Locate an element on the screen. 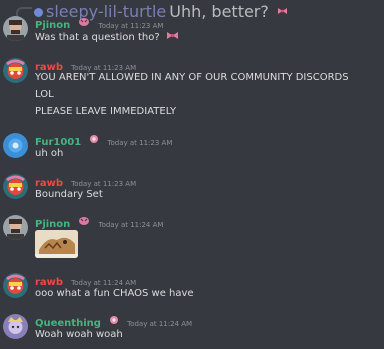 The height and width of the screenshot is (349, 384). message-line: Woah woah woah is located at coordinates (79, 334).